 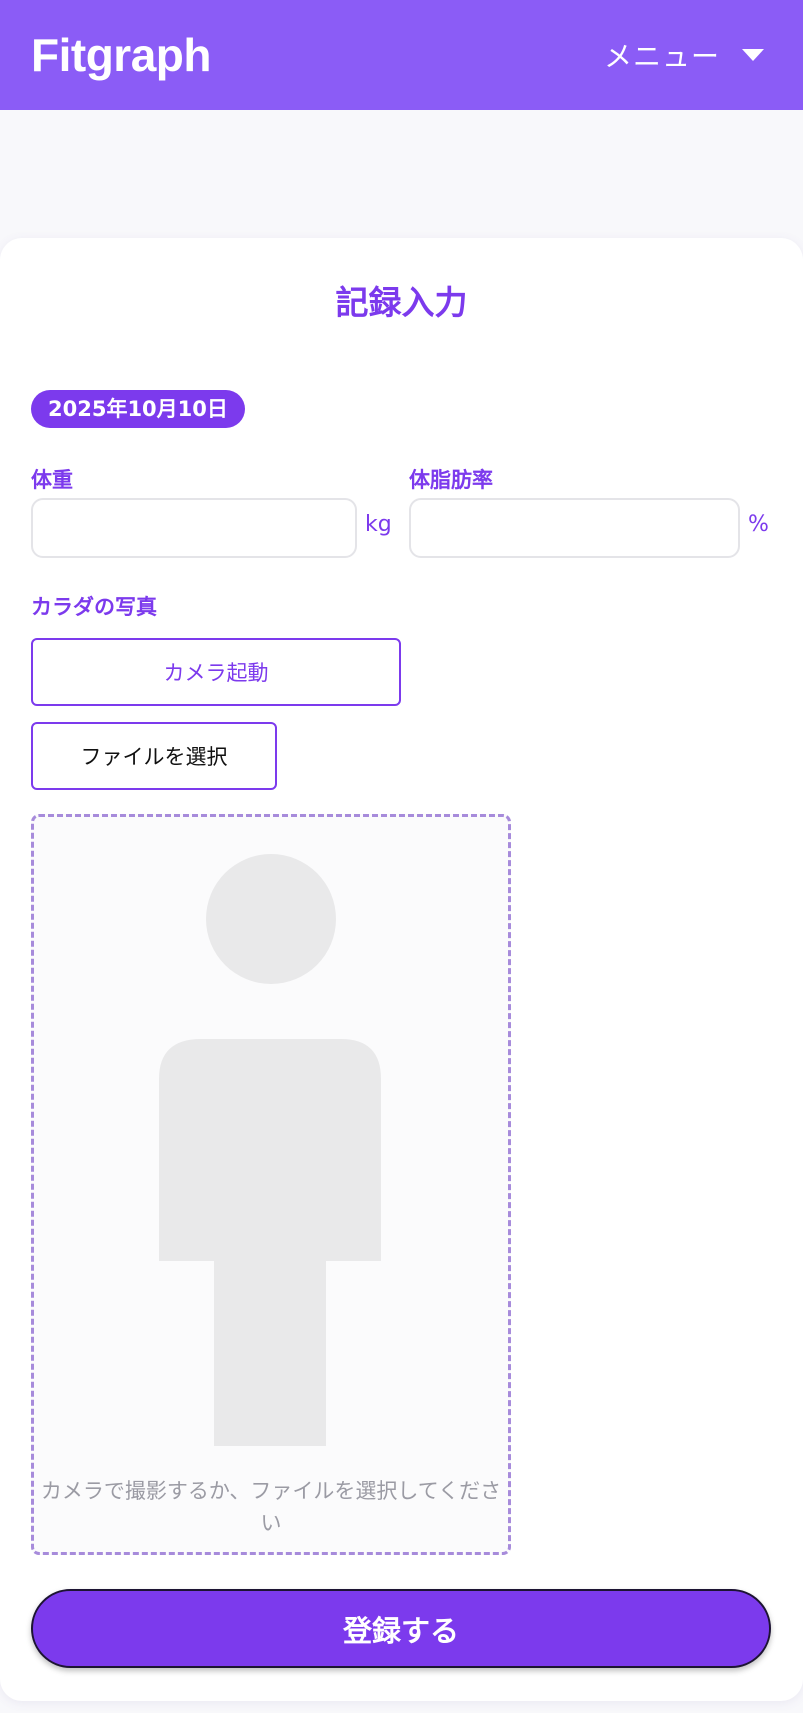 I want to click on camera-button: カメラ起動, so click(x=216, y=672).